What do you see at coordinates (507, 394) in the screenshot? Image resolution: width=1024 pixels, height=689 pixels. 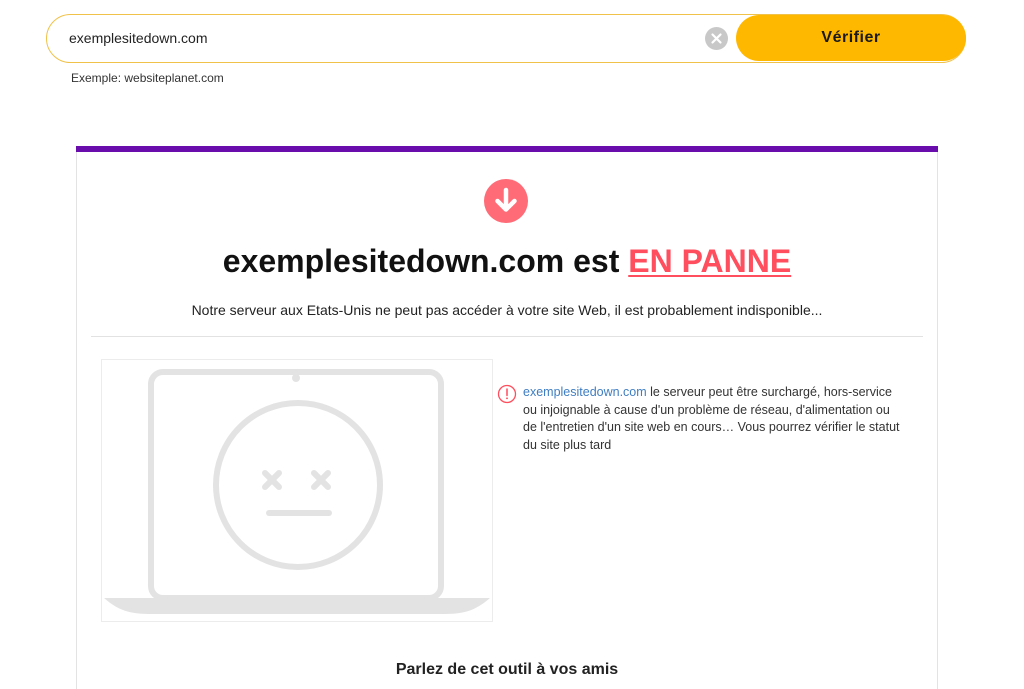 I see `exclamation-circle-icon` at bounding box center [507, 394].